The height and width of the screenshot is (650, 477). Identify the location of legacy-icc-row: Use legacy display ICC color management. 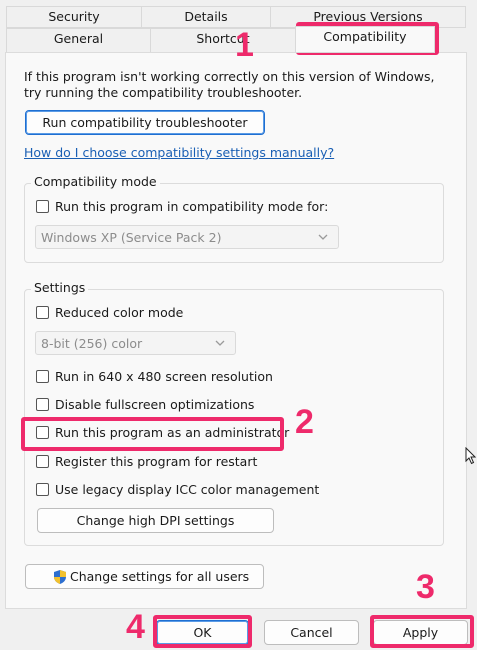
(177, 489).